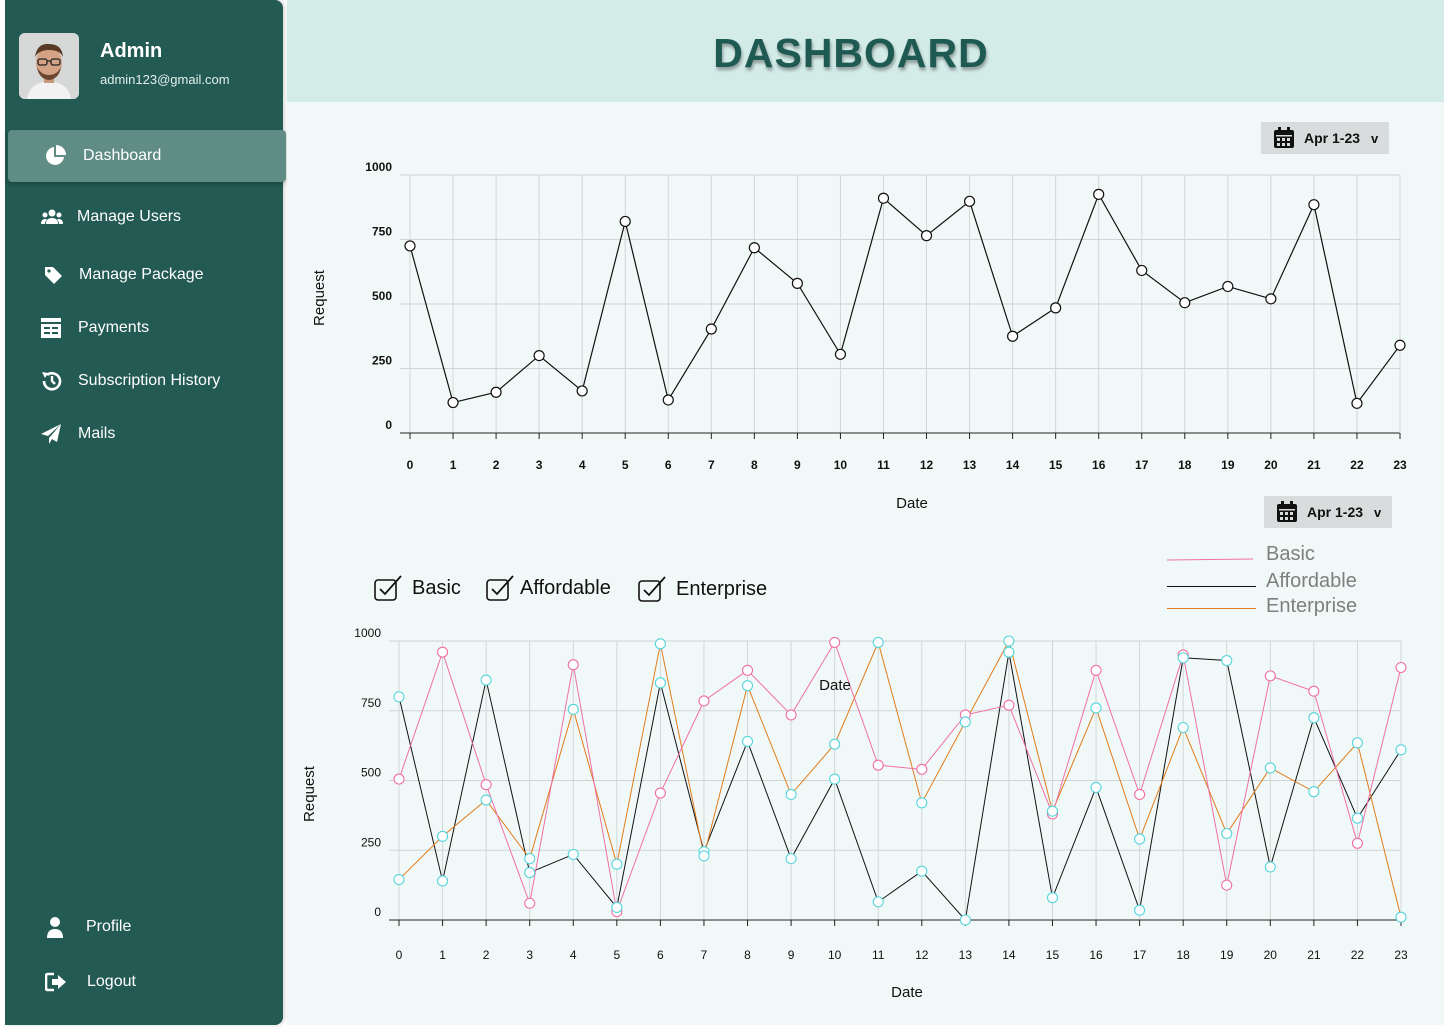  Describe the element at coordinates (309, 793) in the screenshot. I see `y-axis-title: Request` at that location.